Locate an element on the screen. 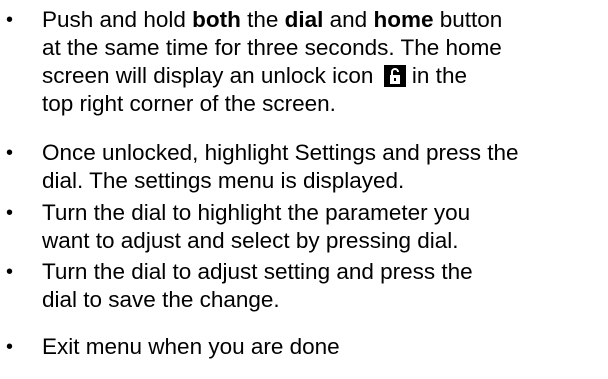  text-line: dial to save the change. is located at coordinates (161, 299).